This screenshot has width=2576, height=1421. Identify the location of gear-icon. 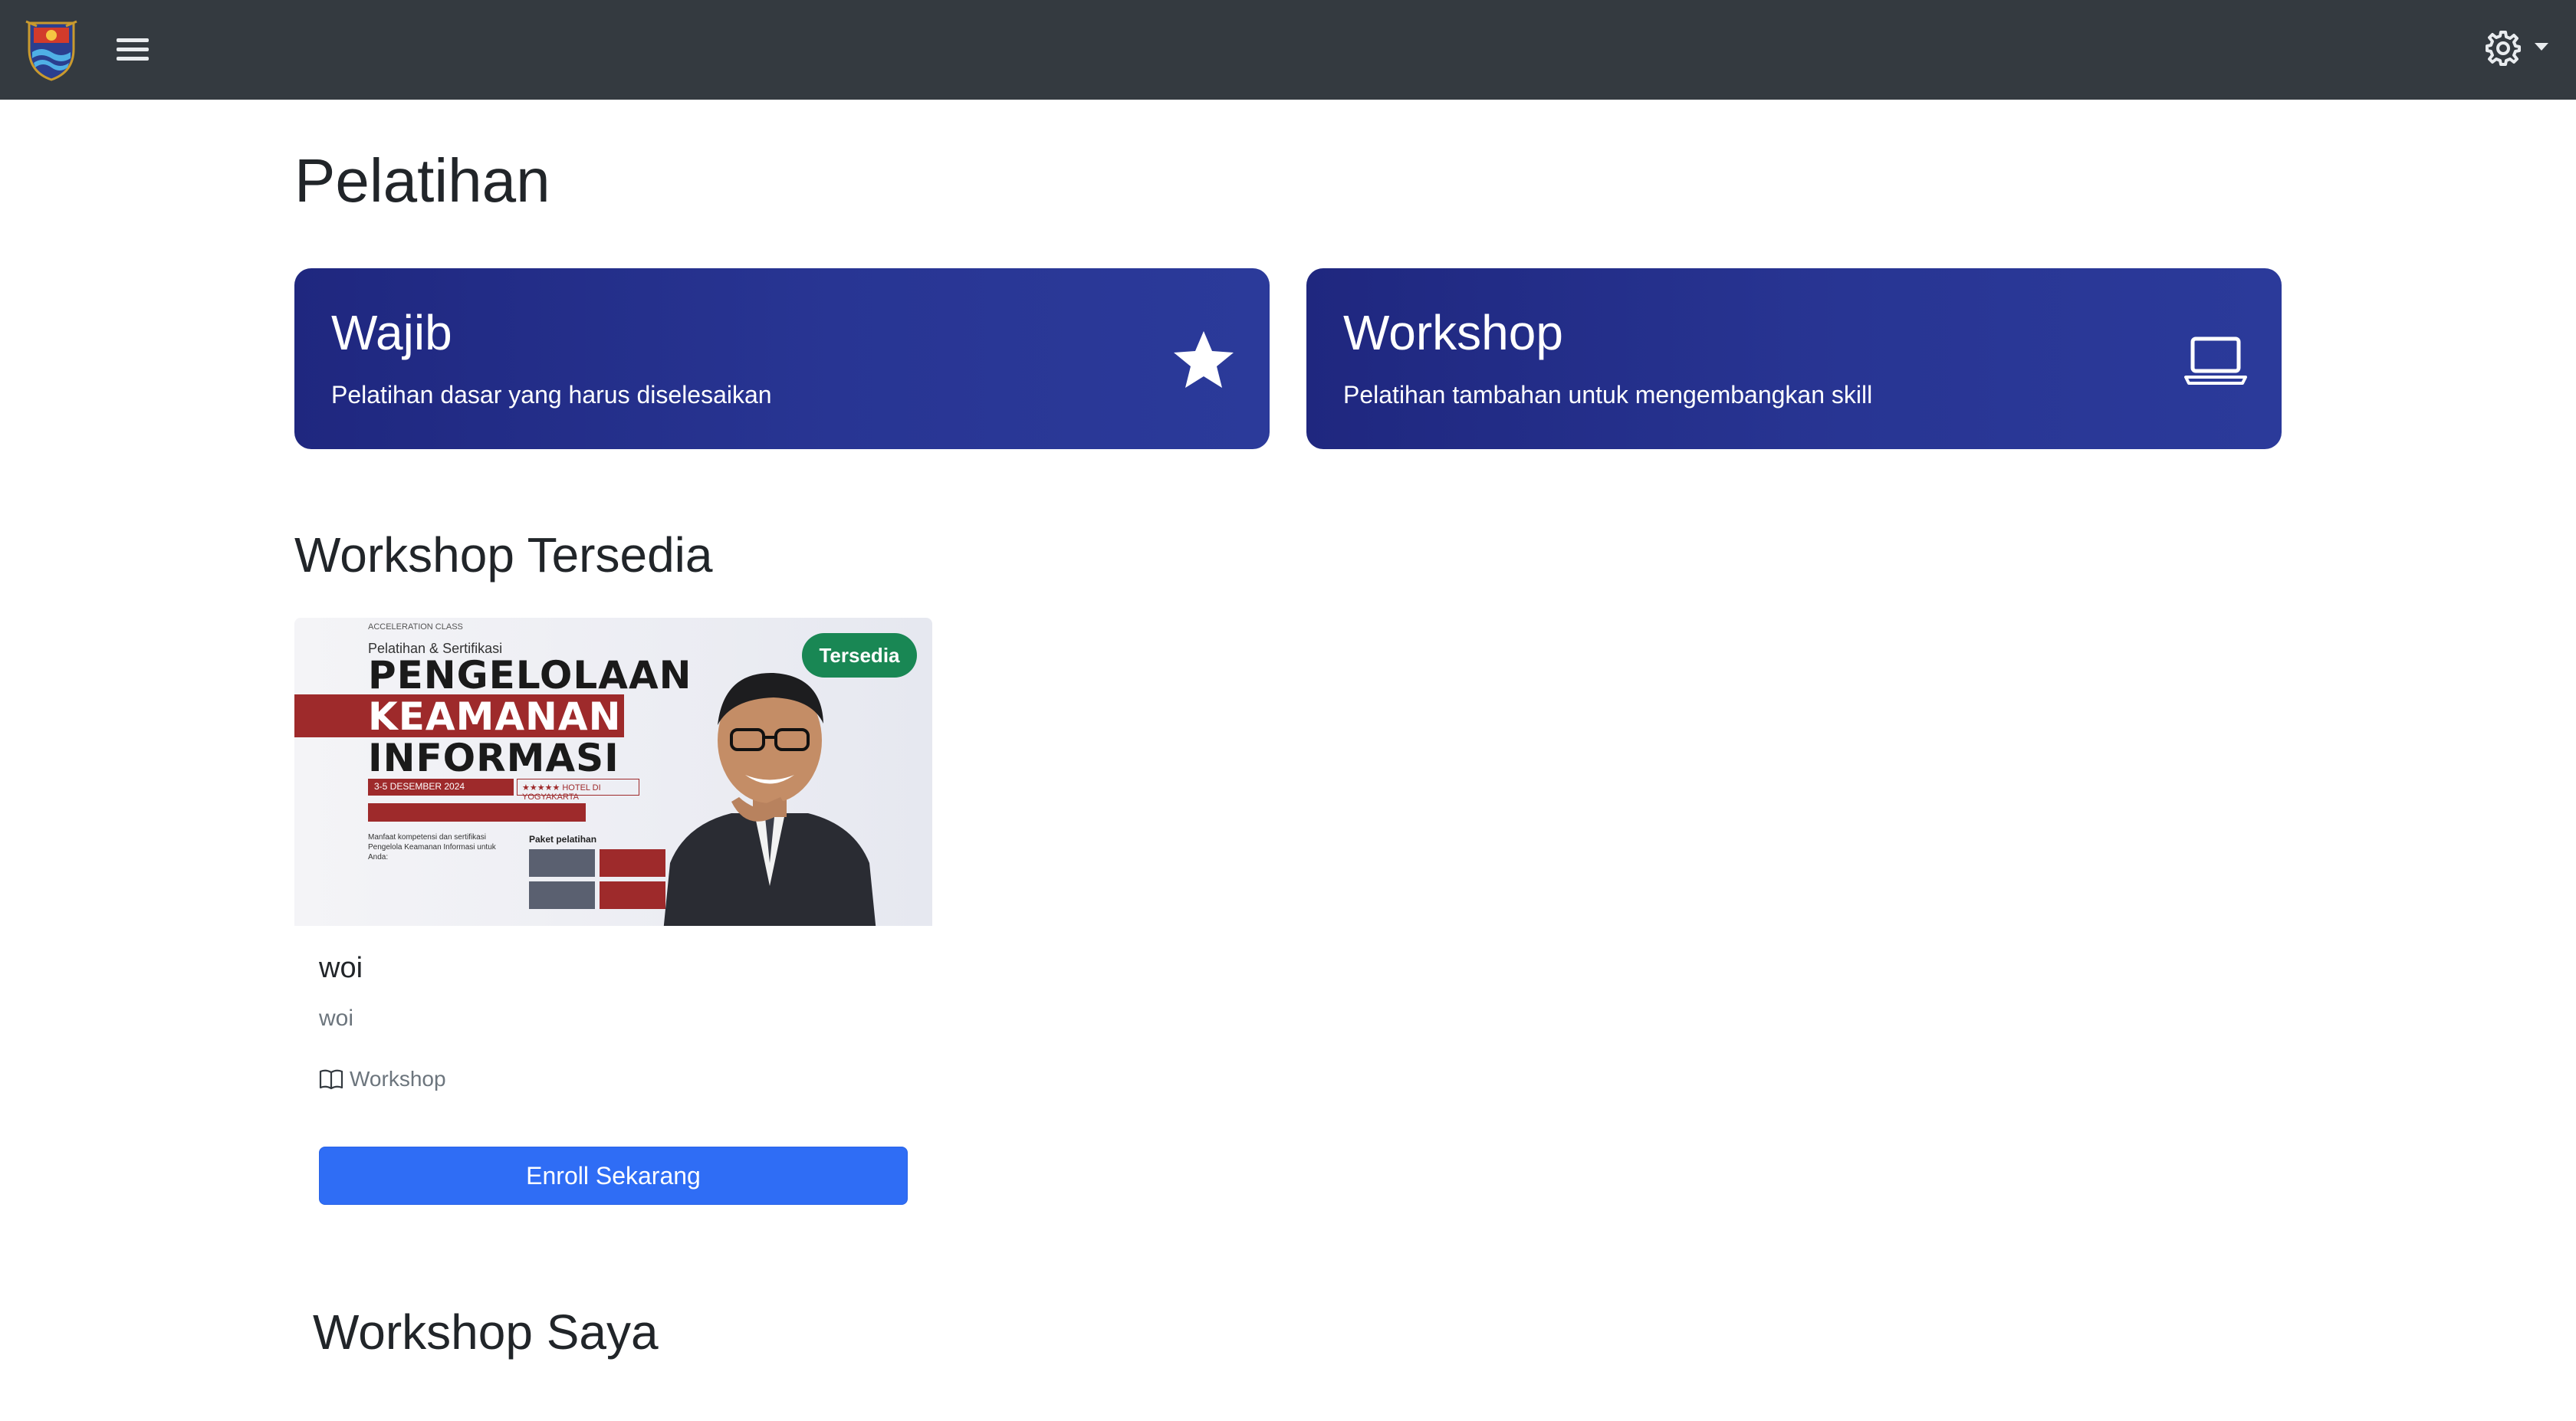
(2503, 48).